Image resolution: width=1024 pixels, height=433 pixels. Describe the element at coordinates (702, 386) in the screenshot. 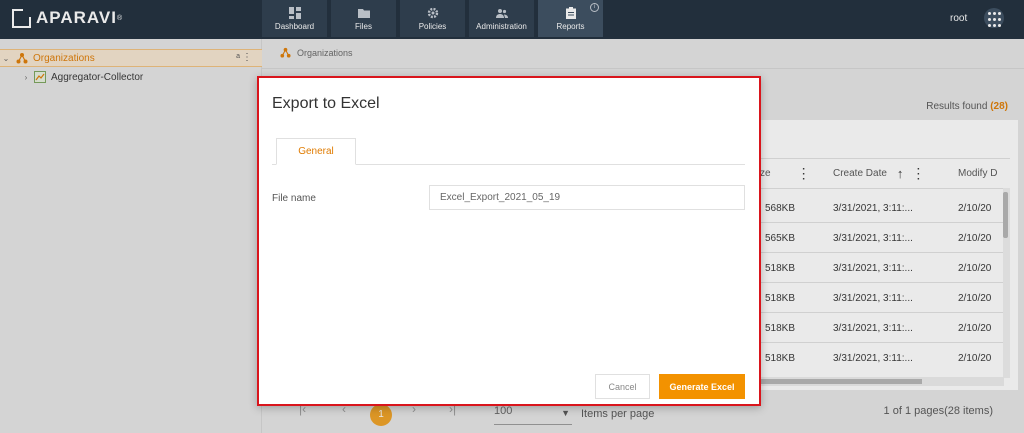

I see `generate-excel-button: Generate Excel` at that location.